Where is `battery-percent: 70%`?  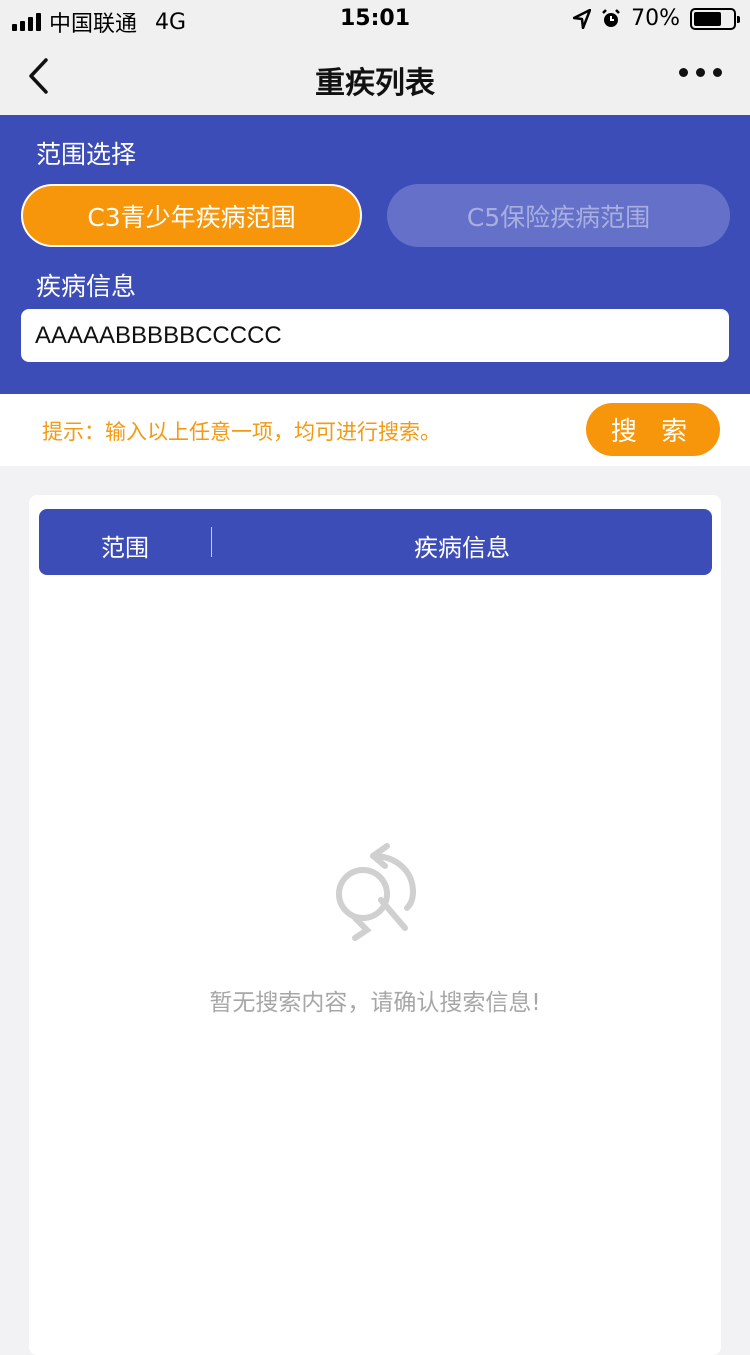
battery-percent: 70% is located at coordinates (655, 18).